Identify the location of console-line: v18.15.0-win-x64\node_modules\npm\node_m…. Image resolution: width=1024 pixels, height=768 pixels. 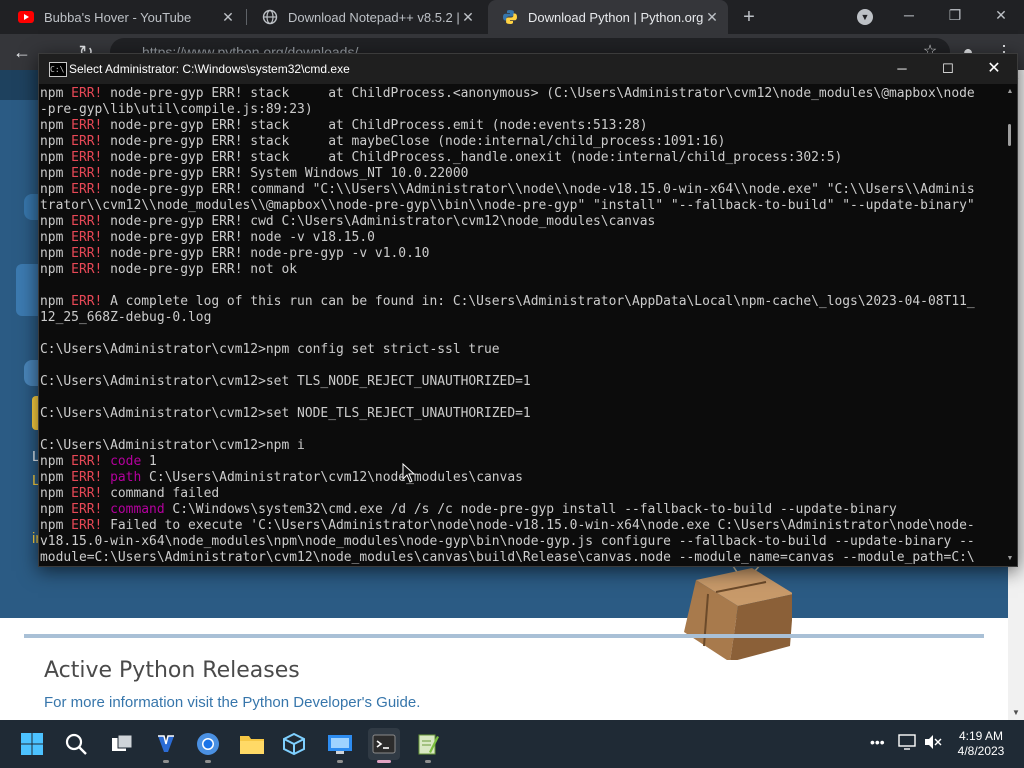
(520, 542).